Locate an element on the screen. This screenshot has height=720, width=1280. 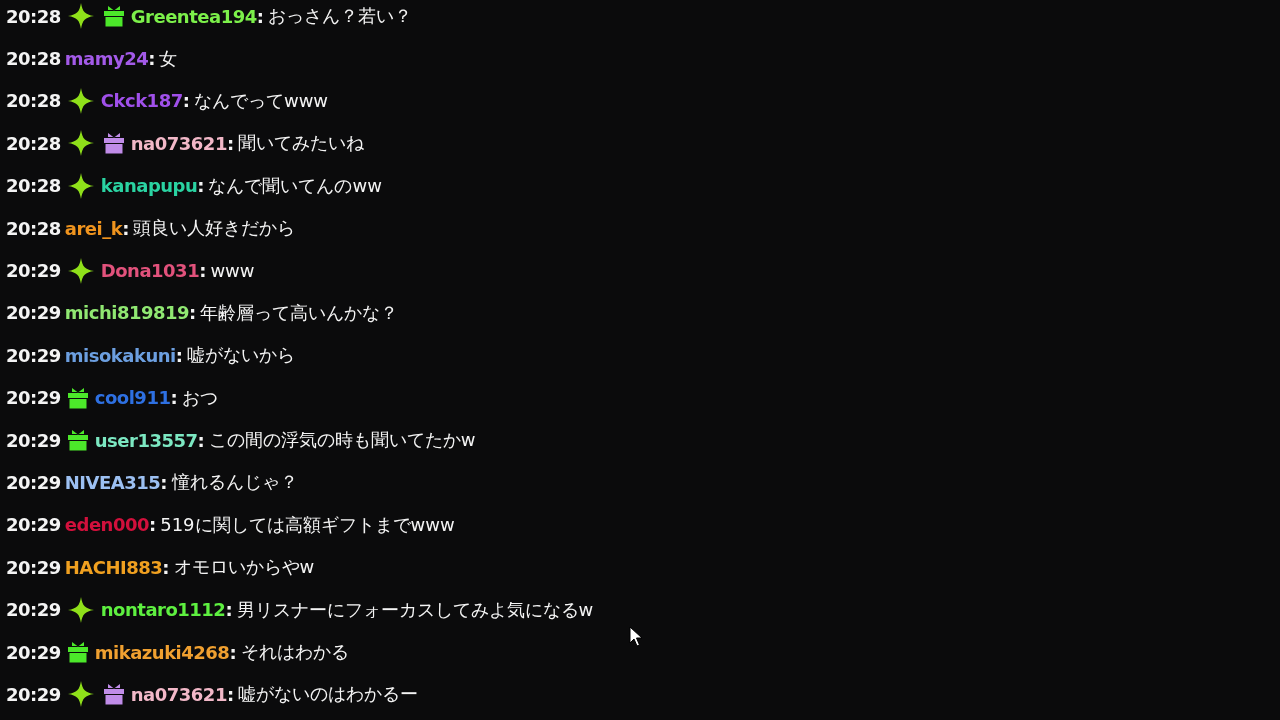
username: mikazuki4268 is located at coordinates (162, 652).